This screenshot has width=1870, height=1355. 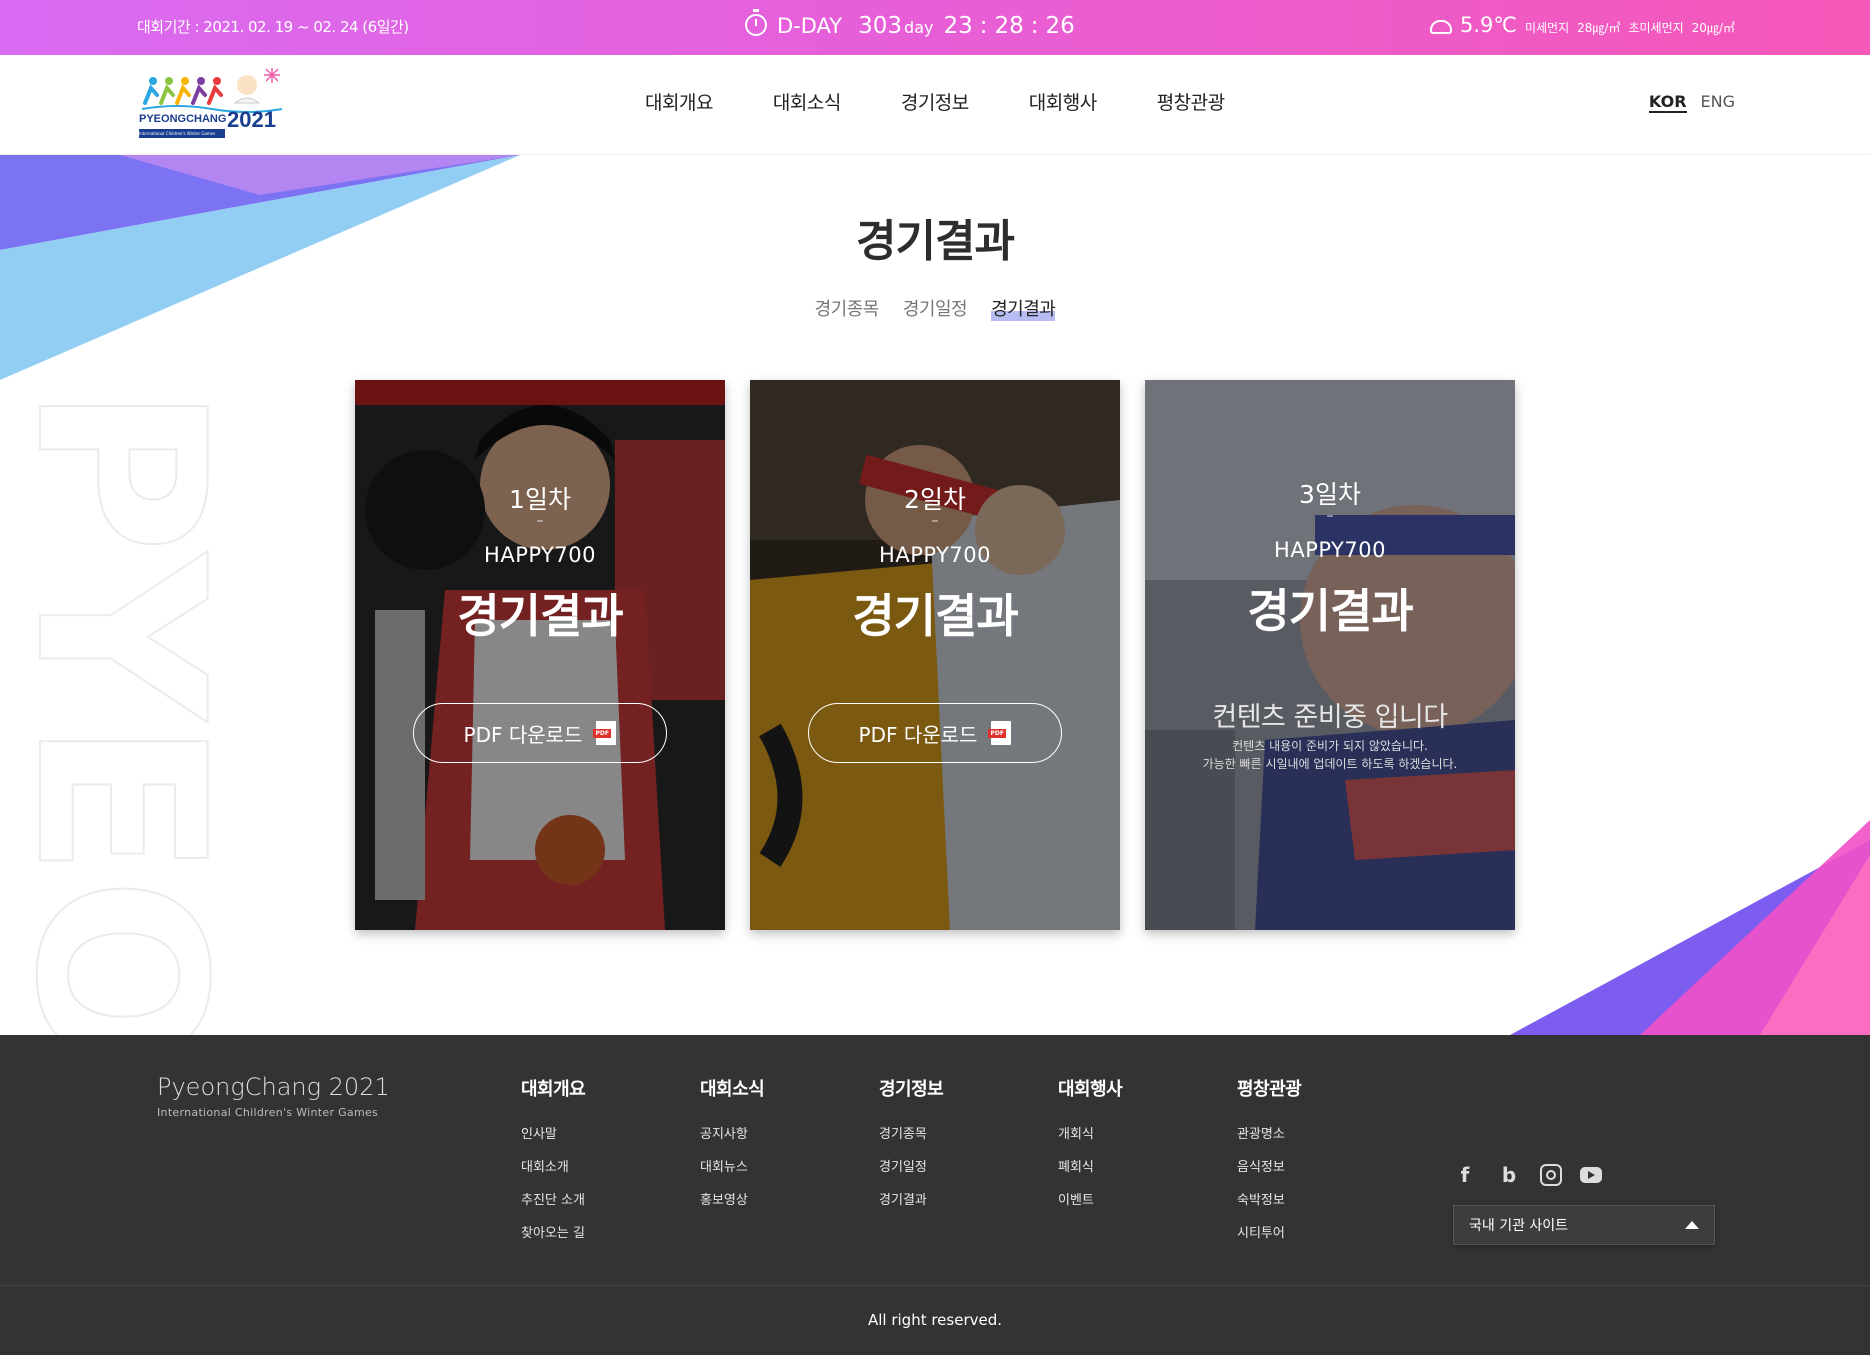 What do you see at coordinates (732, 1148) in the screenshot?
I see `footer-menu-news: 대회소식 공지사항 대회뉴스 홍보영상` at bounding box center [732, 1148].